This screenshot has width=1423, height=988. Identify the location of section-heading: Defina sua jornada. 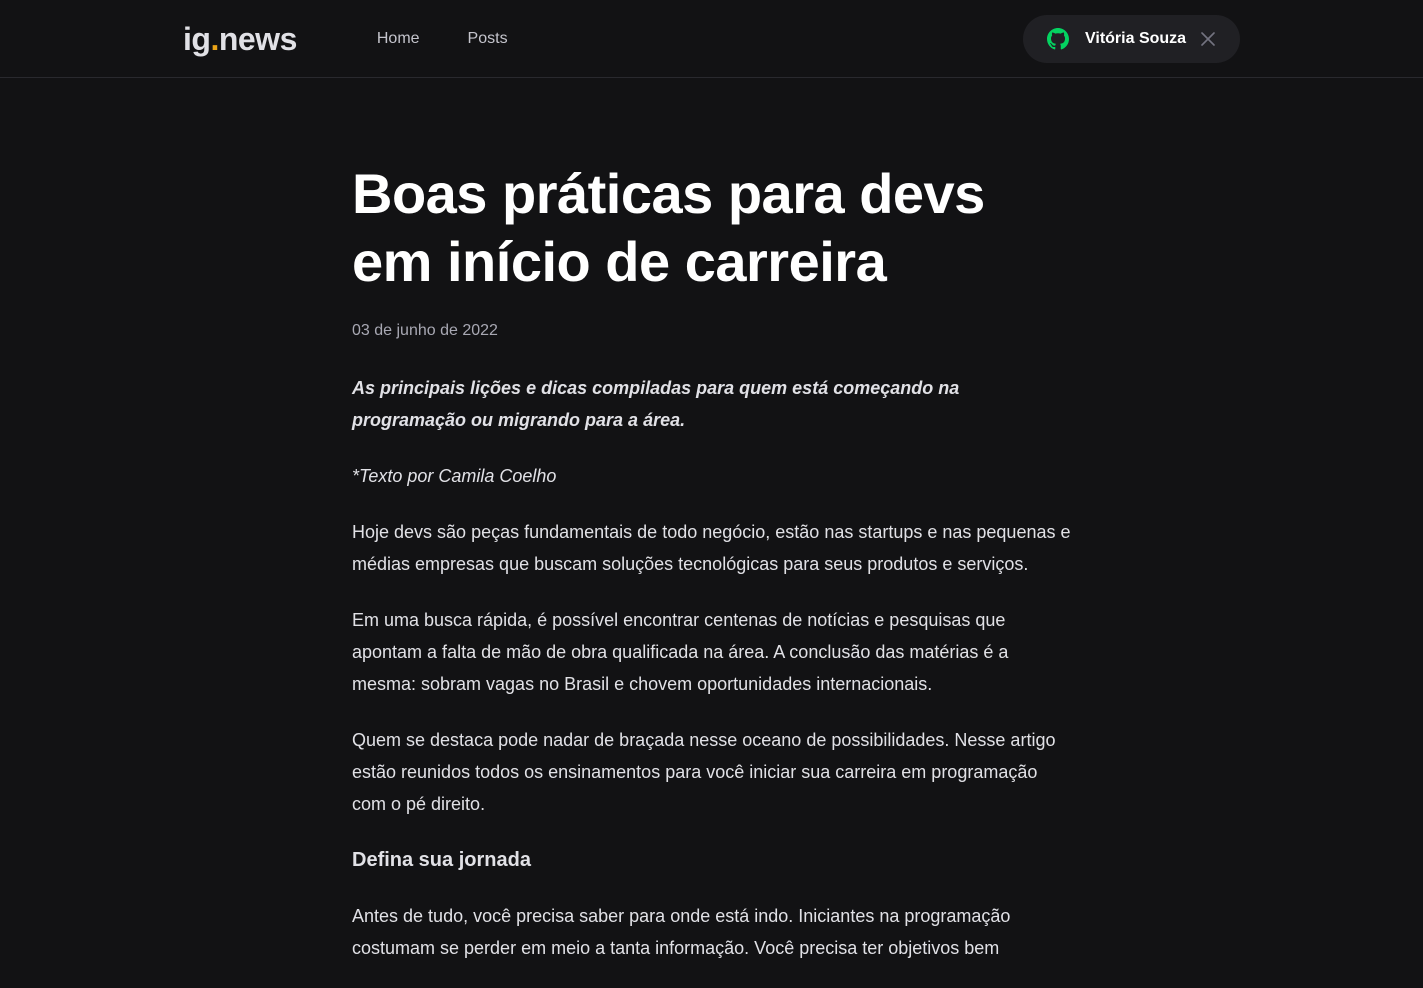
(441, 860).